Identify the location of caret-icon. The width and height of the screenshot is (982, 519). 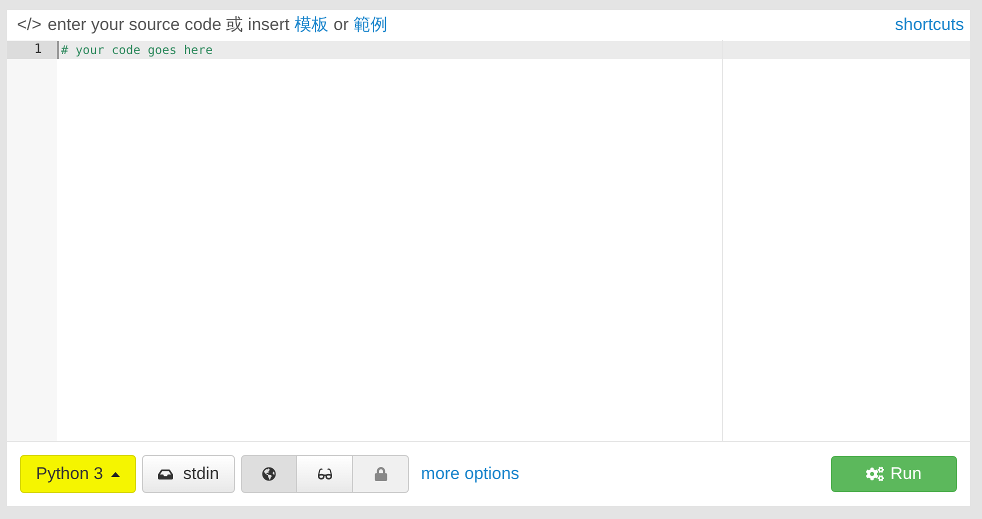
(115, 474).